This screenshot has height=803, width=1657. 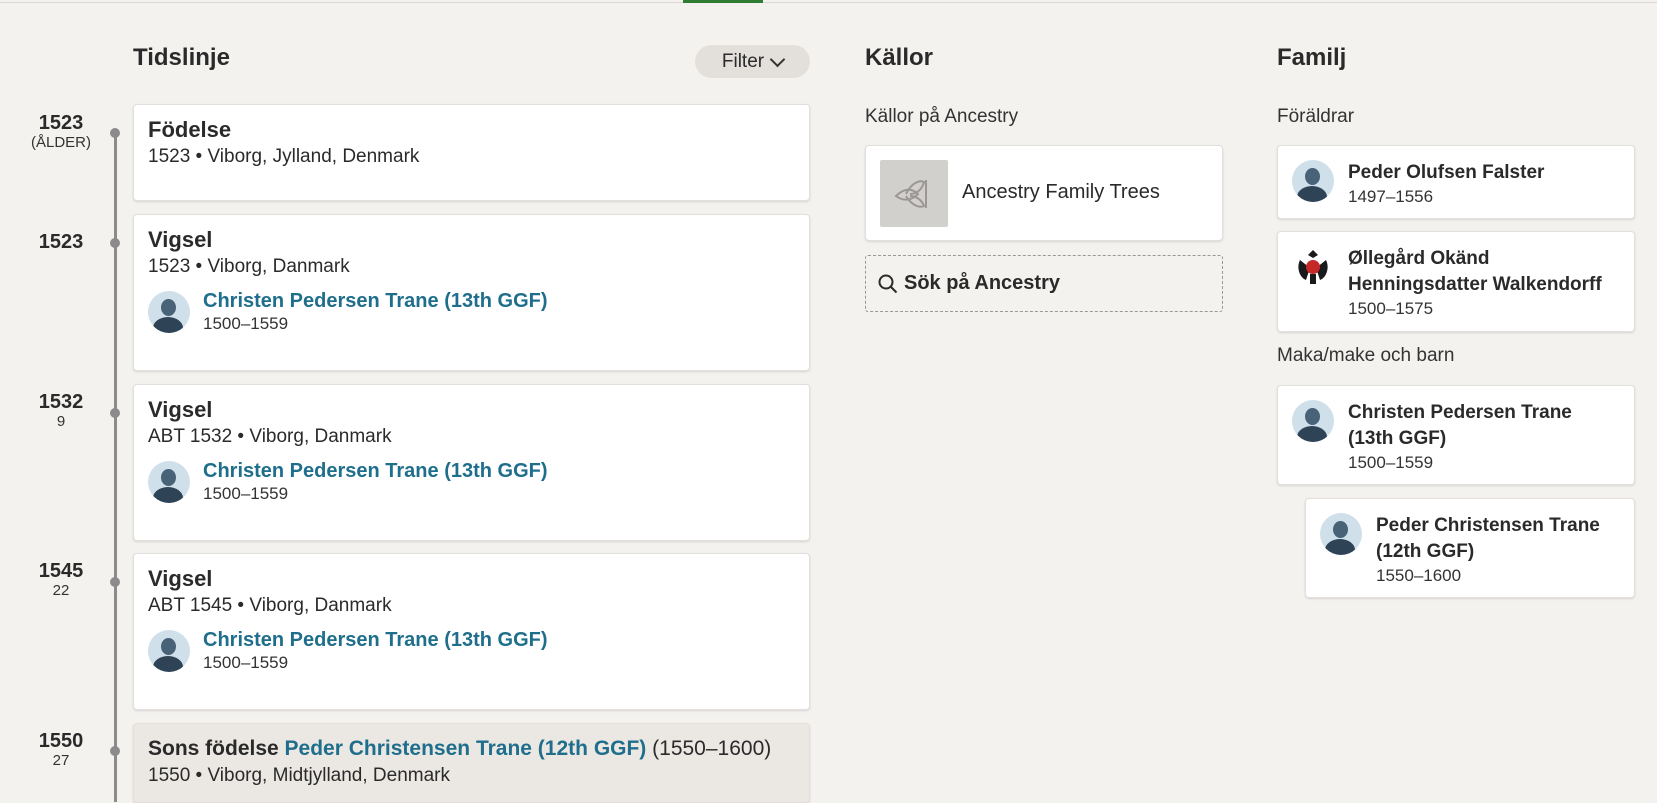 I want to click on timeline-heading: Tidslinje, so click(x=181, y=57).